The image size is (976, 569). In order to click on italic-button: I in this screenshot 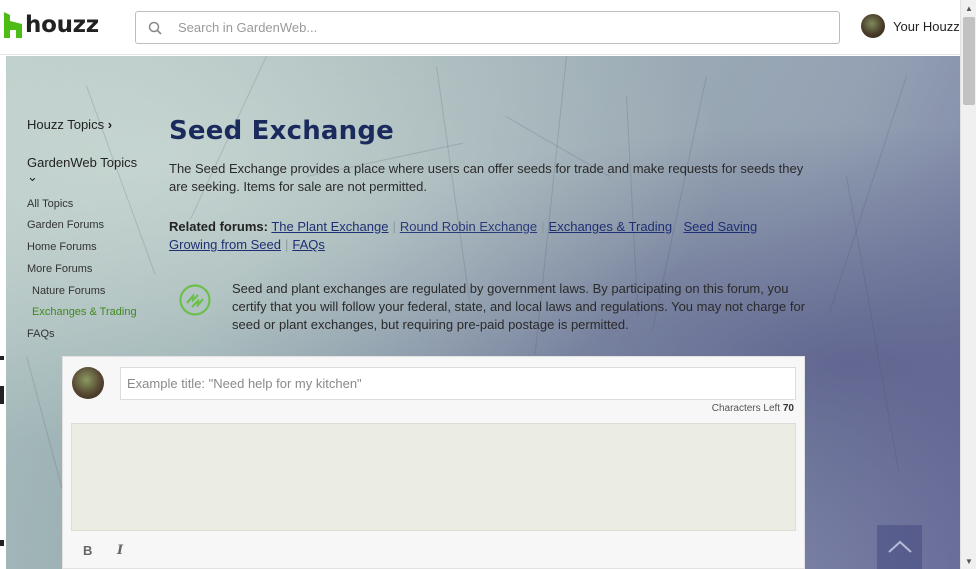, I will do `click(120, 550)`.